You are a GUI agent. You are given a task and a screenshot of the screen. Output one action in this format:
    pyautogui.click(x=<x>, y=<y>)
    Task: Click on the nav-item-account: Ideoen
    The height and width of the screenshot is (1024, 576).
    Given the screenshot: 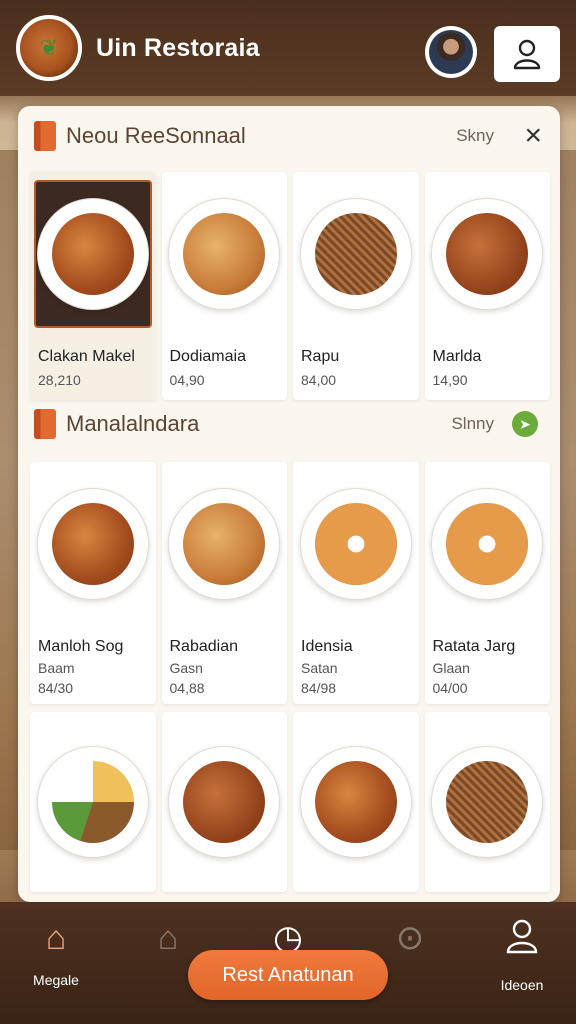 What is the action you would take?
    pyautogui.click(x=522, y=955)
    